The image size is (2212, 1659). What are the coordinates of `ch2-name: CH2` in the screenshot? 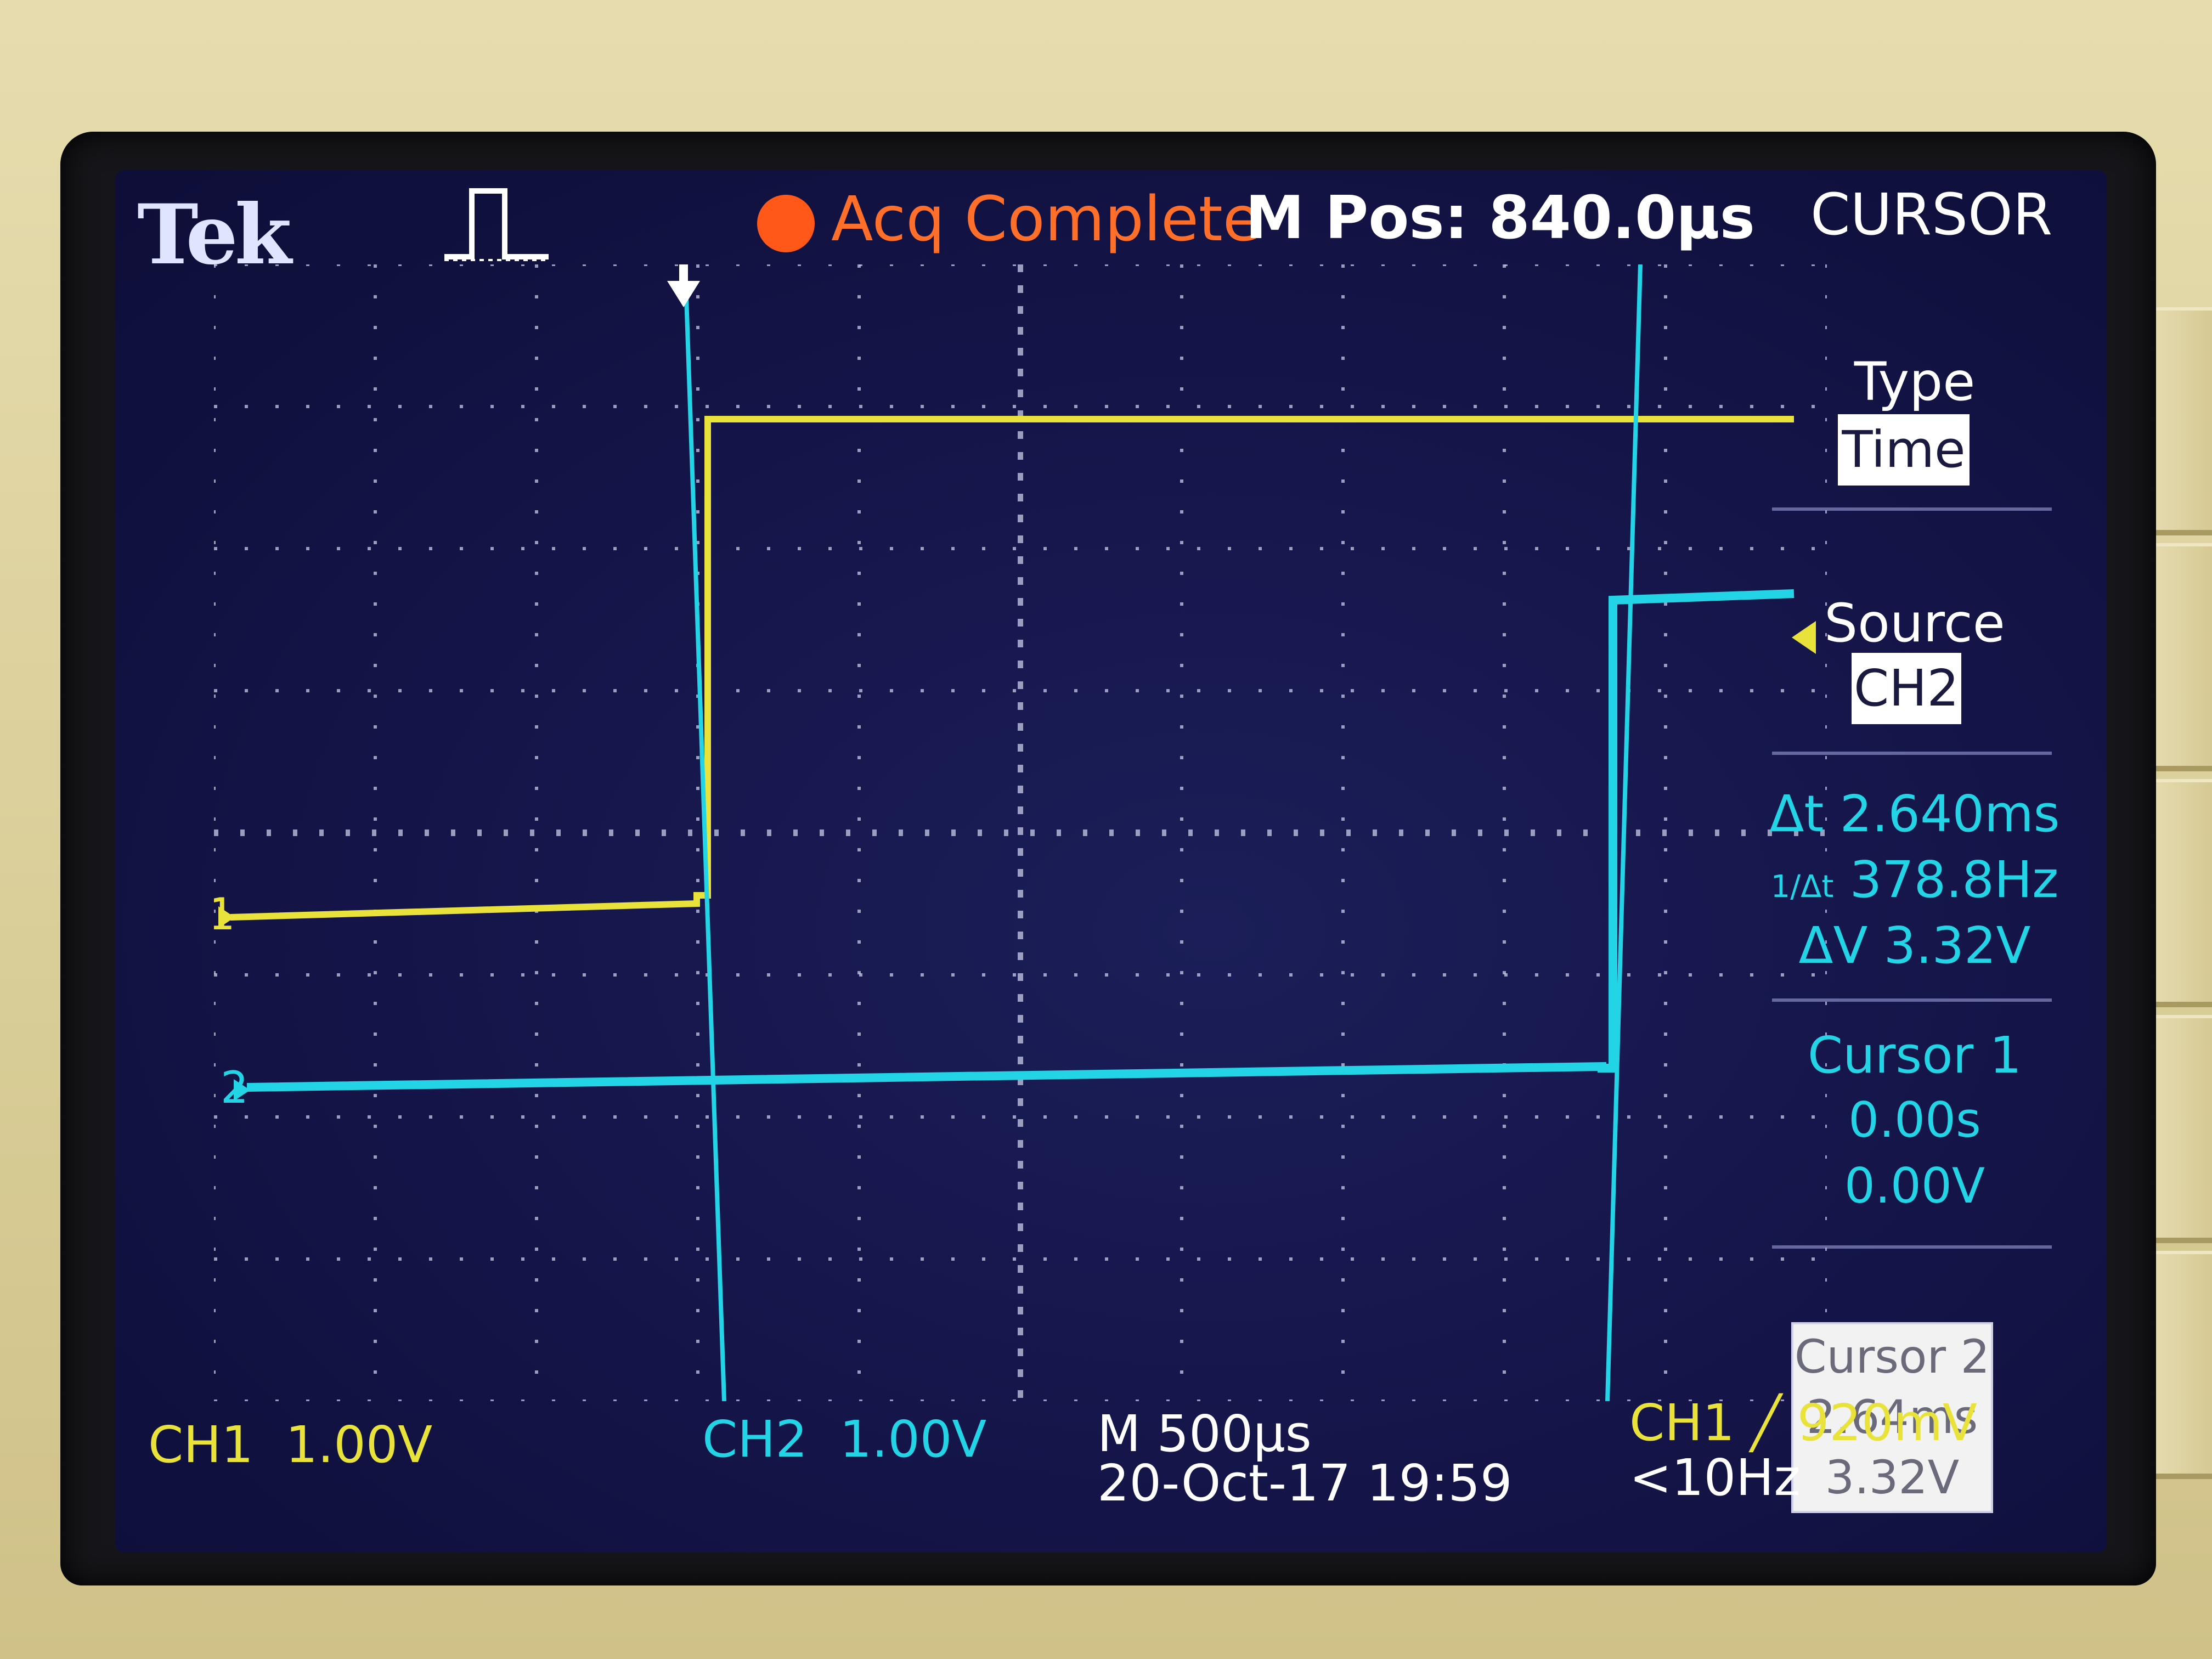 It's located at (755, 1439).